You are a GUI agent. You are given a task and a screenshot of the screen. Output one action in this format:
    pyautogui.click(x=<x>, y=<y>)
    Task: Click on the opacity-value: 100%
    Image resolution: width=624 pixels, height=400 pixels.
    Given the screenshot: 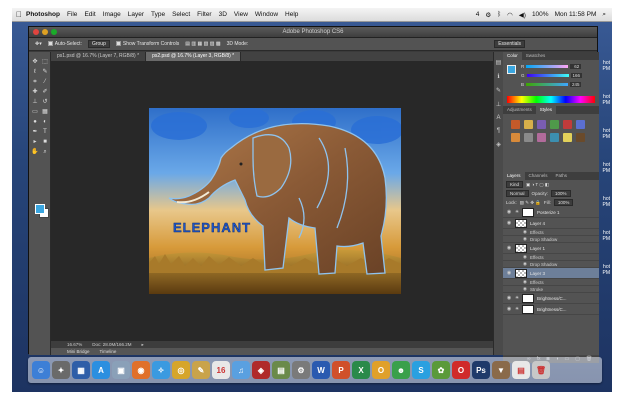 What is the action you would take?
    pyautogui.click(x=561, y=193)
    